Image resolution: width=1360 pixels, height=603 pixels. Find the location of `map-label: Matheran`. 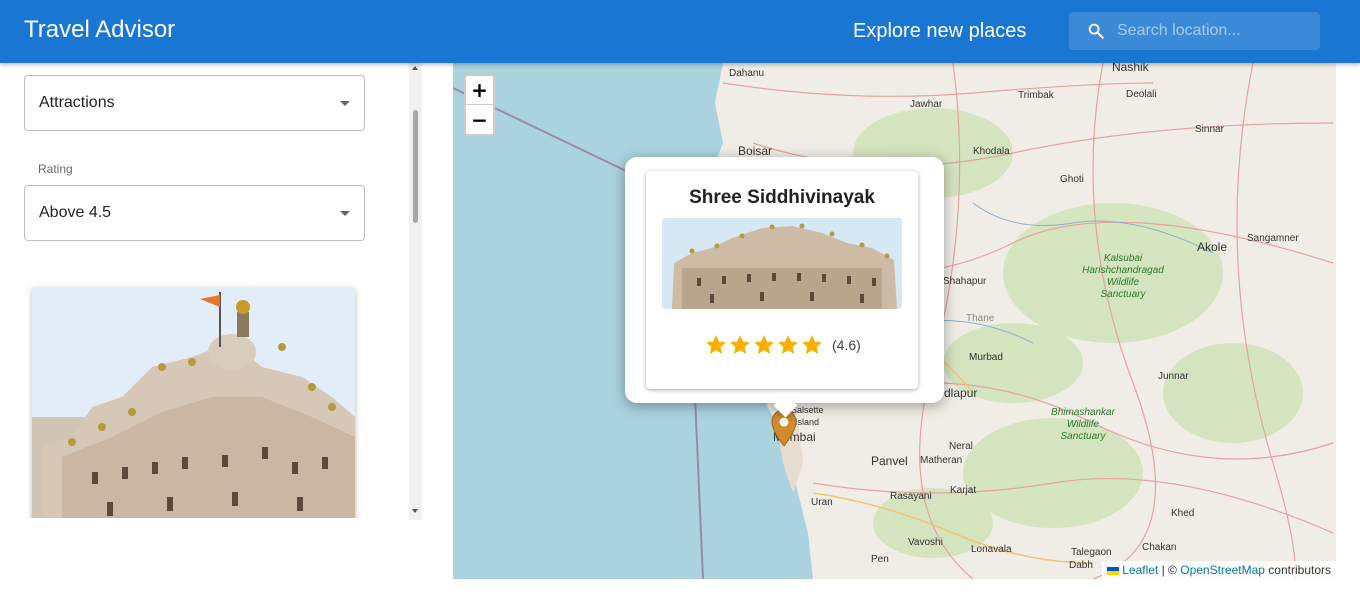

map-label: Matheran is located at coordinates (941, 460).